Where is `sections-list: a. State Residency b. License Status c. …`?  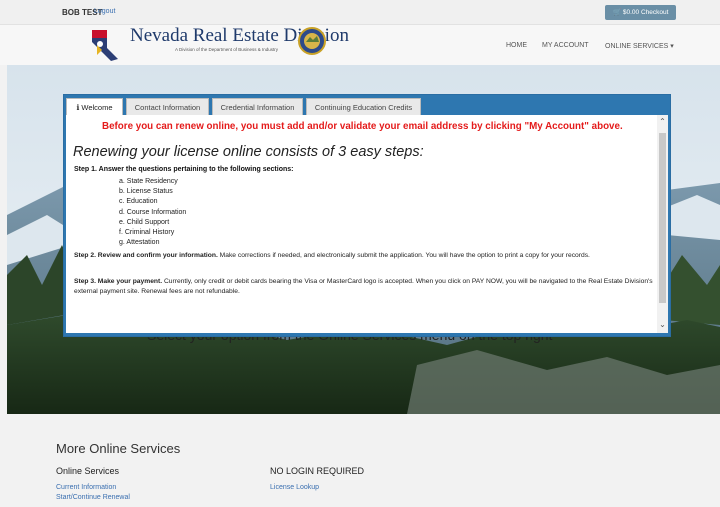
sections-list: a. State Residency b. License Status c. … is located at coordinates (152, 212).